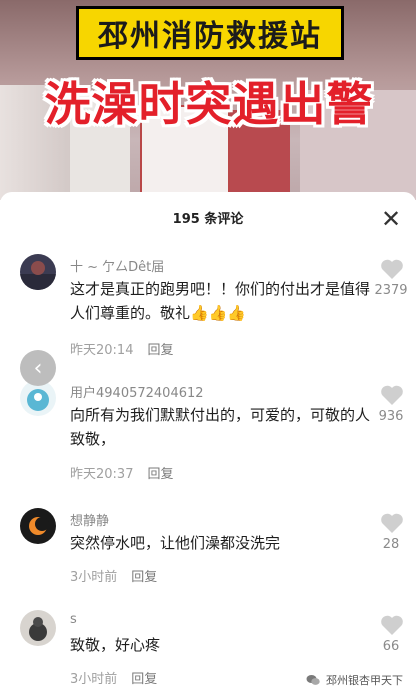 Image resolution: width=416 pixels, height=699 pixels. I want to click on like-count: 66, so click(391, 646).